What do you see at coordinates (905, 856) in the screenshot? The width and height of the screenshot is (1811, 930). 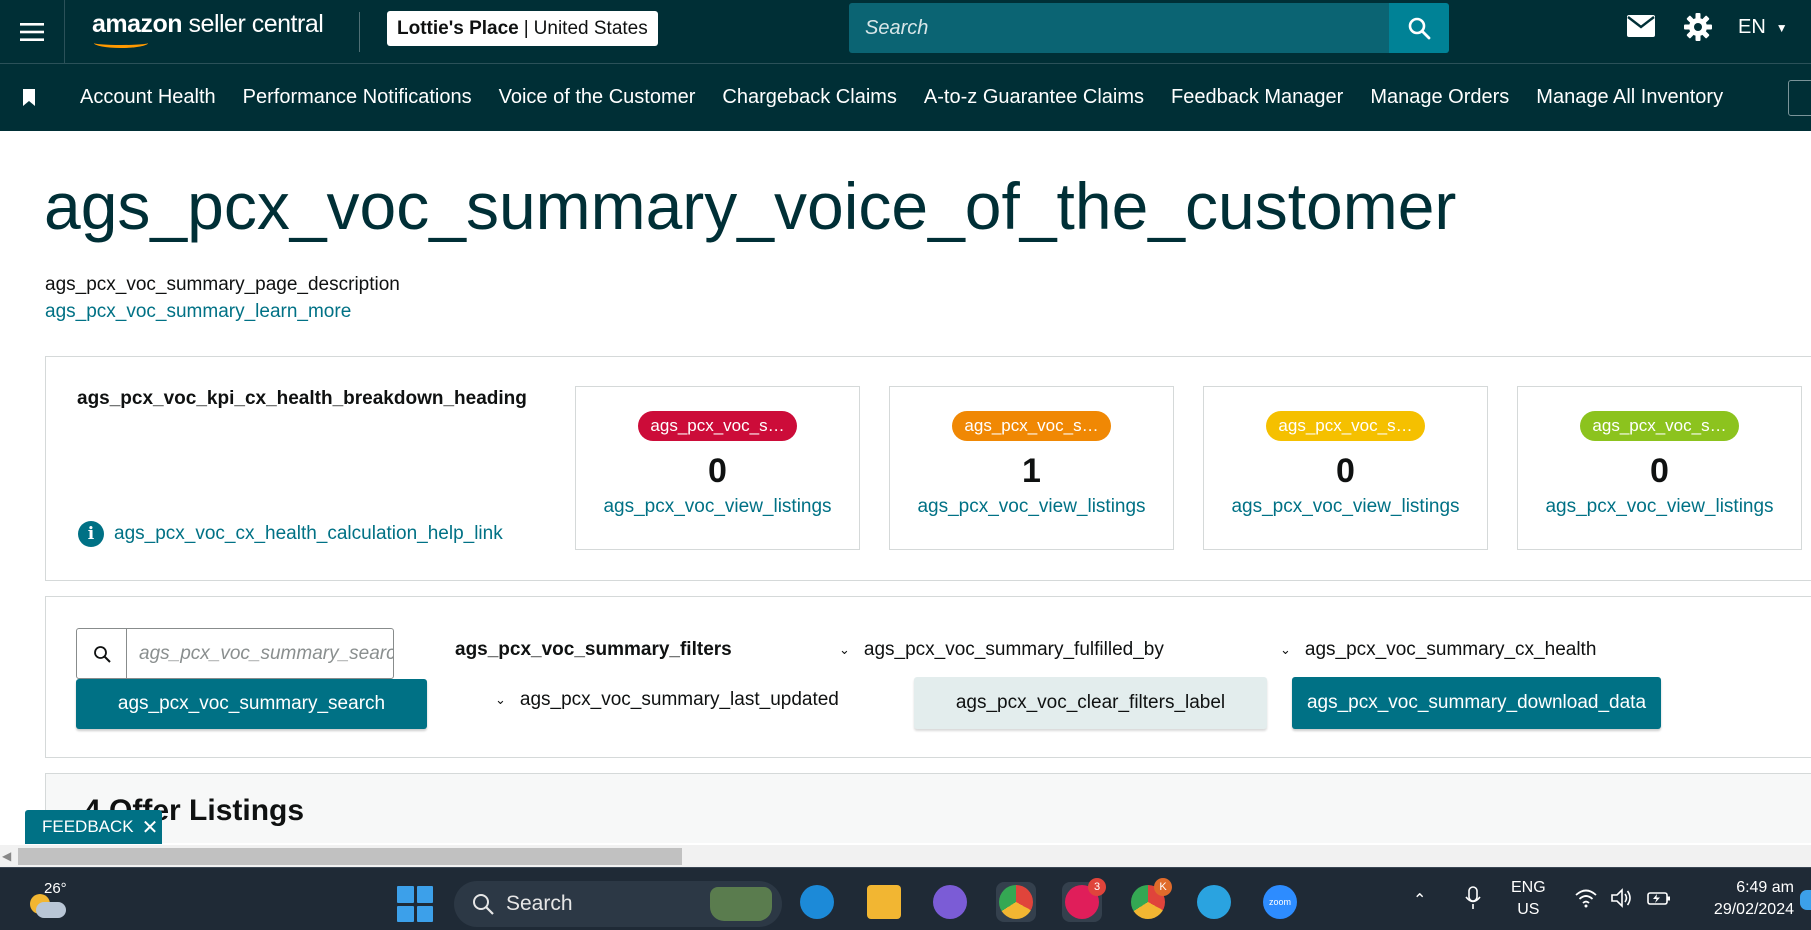 I see `horizontal-scrollbar: ◀` at bounding box center [905, 856].